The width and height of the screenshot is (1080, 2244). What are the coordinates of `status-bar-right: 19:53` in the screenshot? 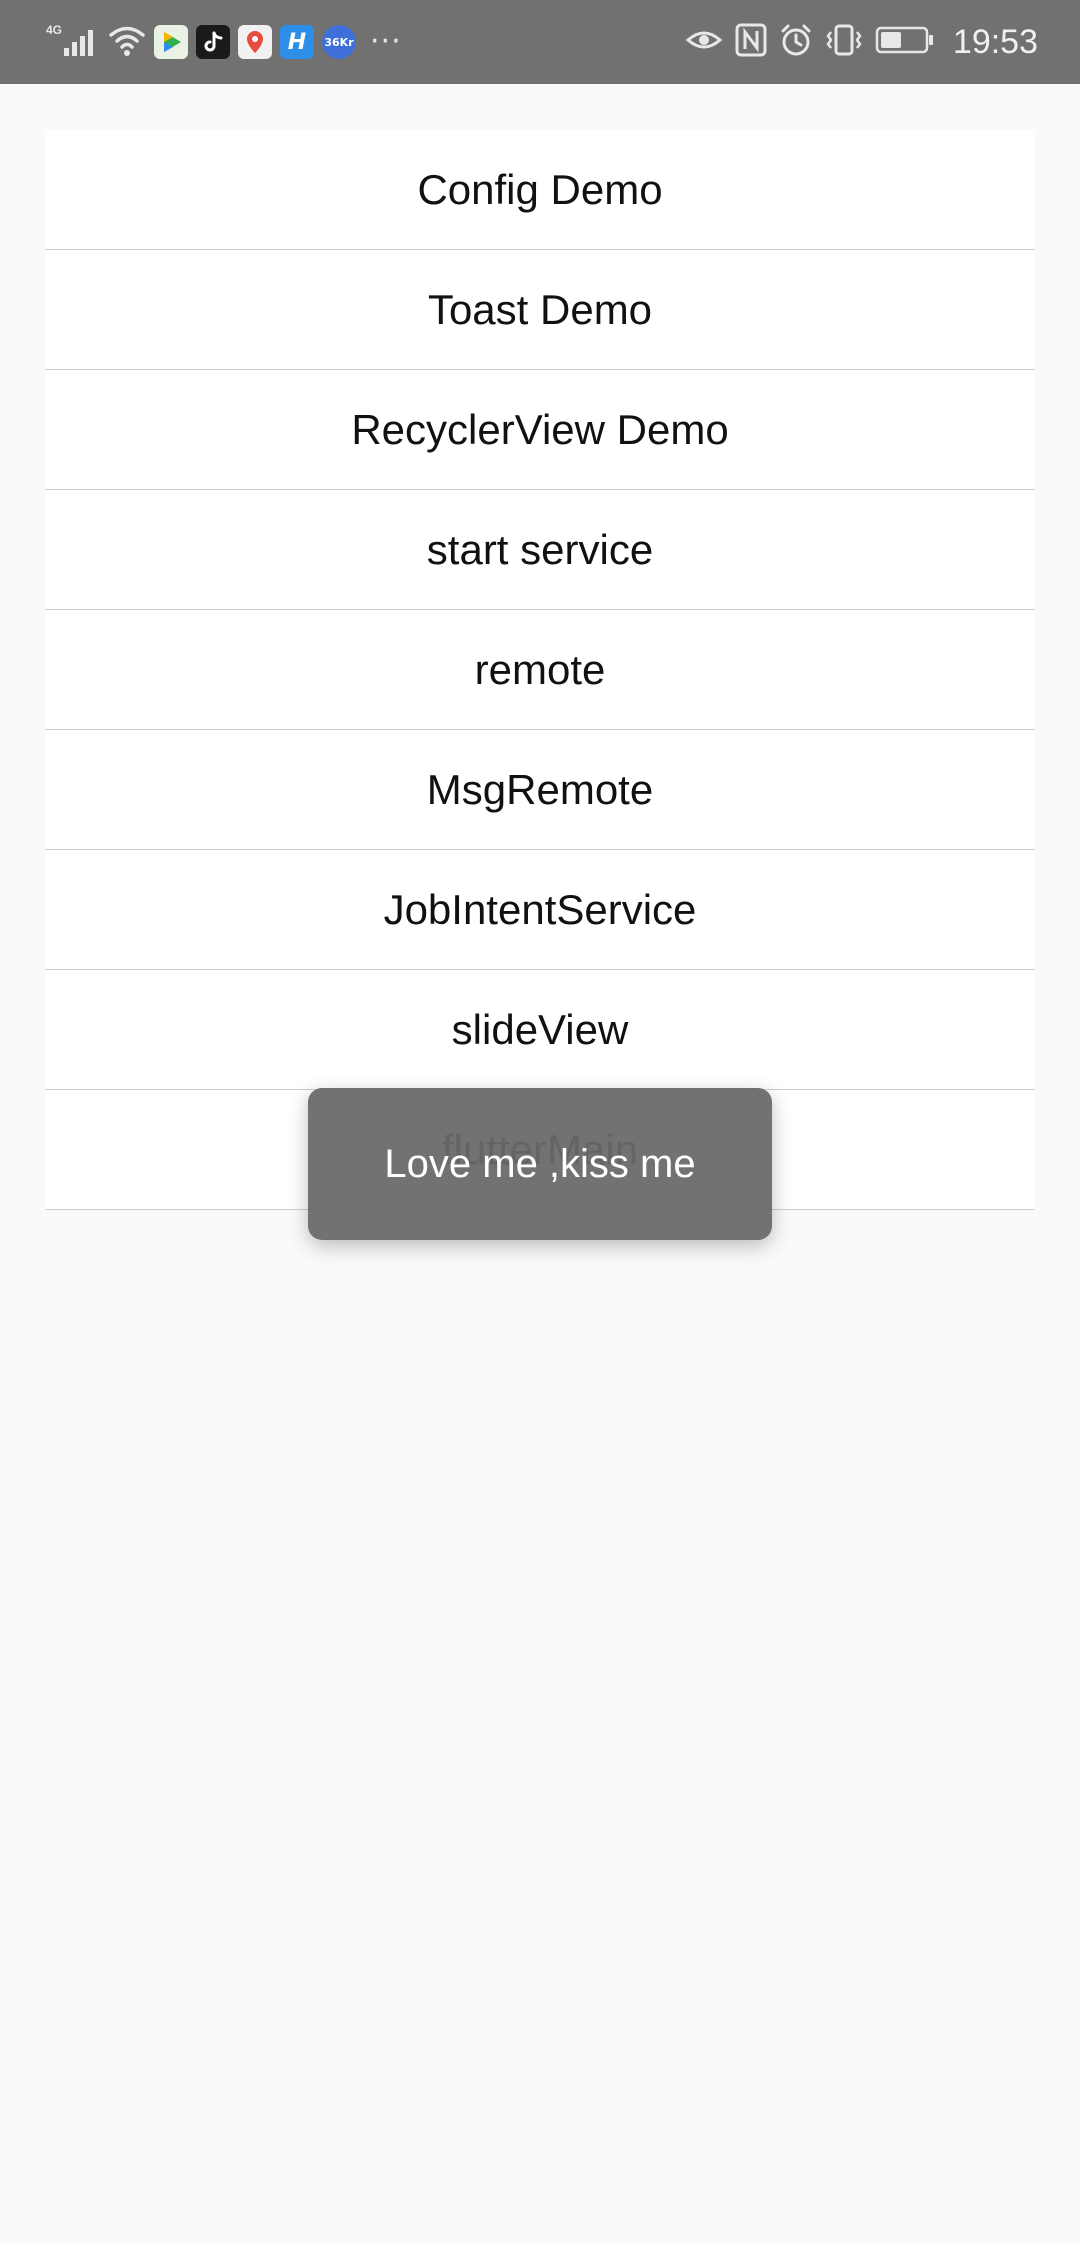 It's located at (861, 42).